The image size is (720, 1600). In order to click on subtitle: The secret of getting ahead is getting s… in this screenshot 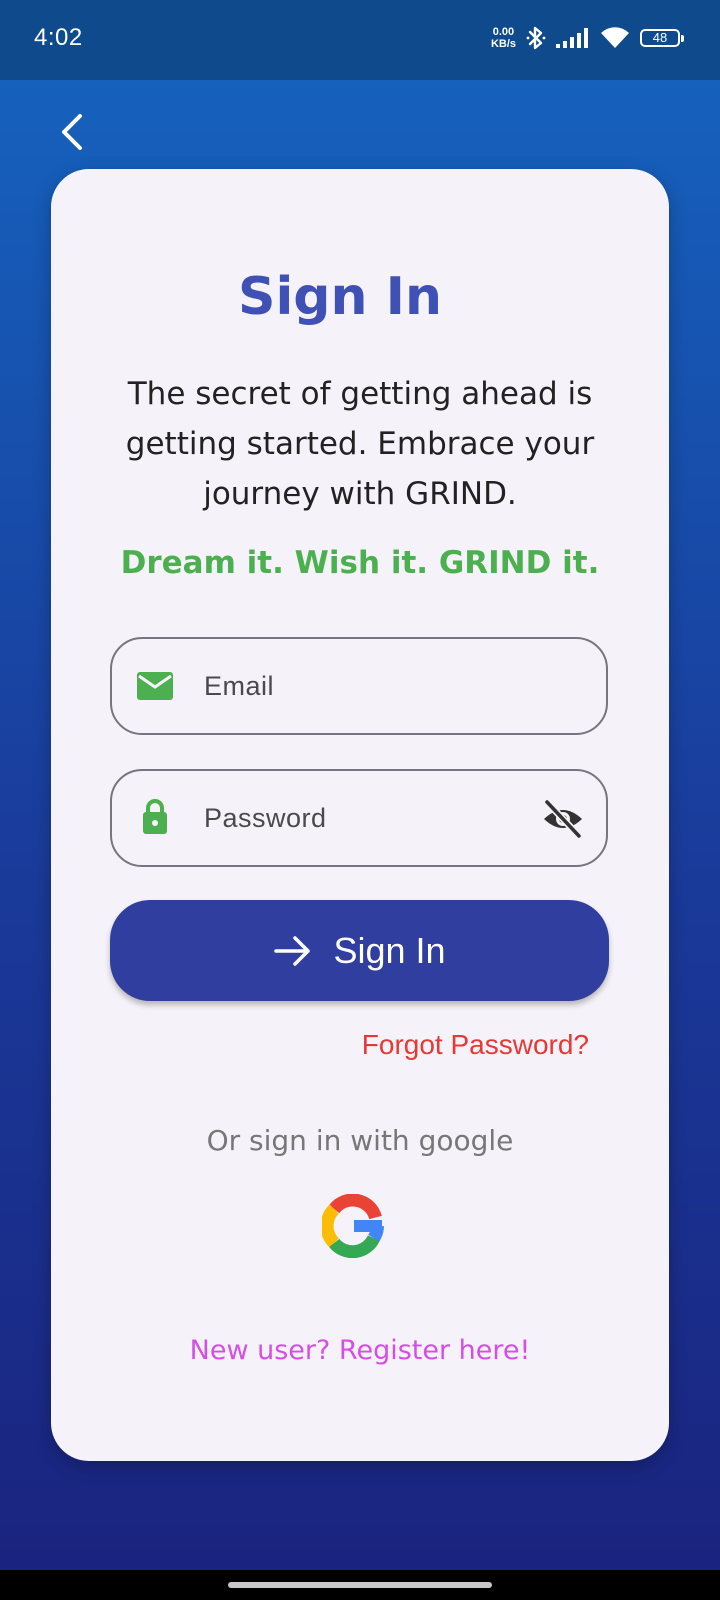, I will do `click(360, 444)`.